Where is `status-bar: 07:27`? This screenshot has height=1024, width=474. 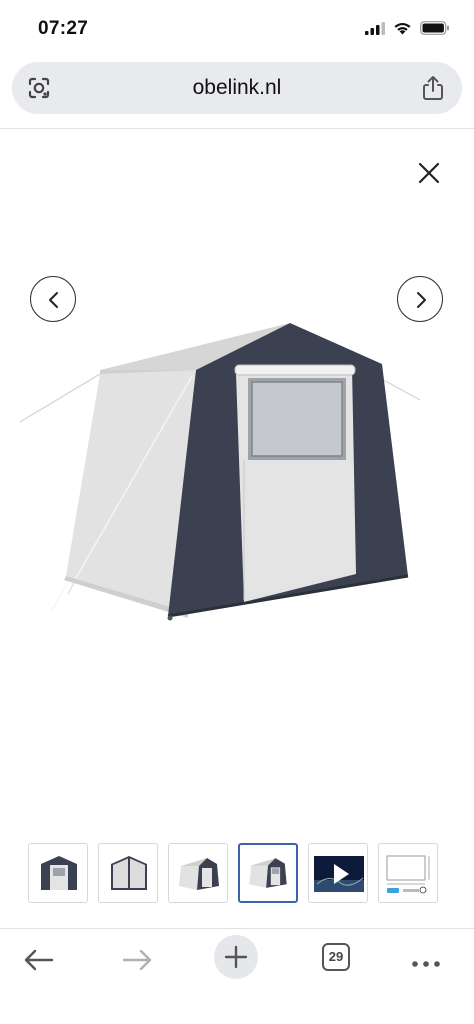 status-bar: 07:27 is located at coordinates (237, 29).